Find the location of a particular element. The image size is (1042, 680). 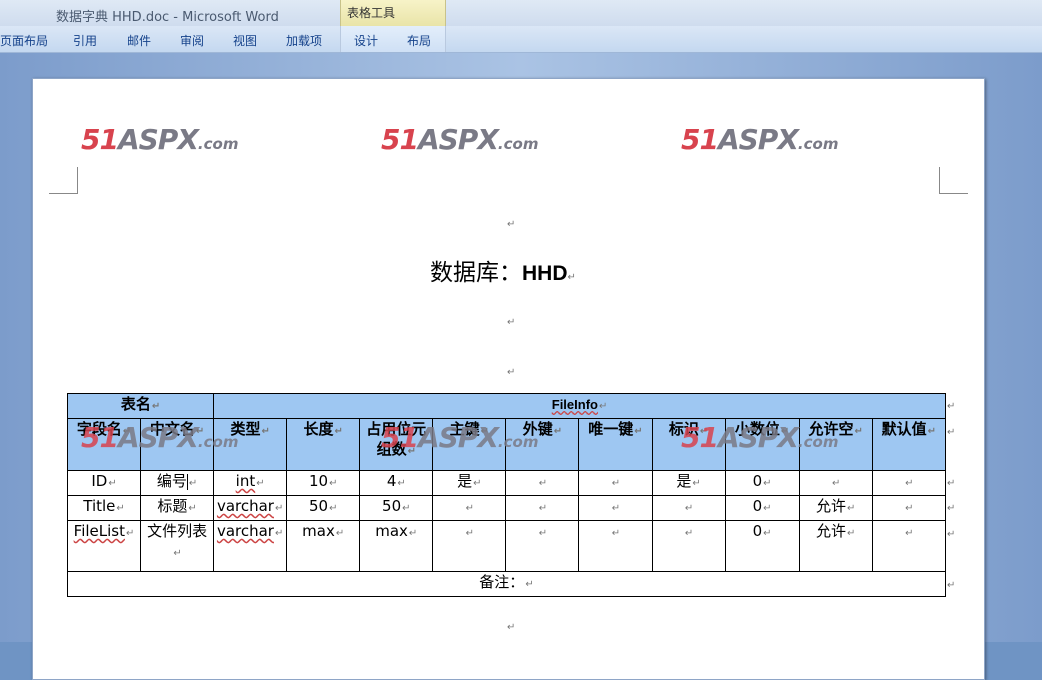

cell-text: Title is located at coordinates (99, 506).